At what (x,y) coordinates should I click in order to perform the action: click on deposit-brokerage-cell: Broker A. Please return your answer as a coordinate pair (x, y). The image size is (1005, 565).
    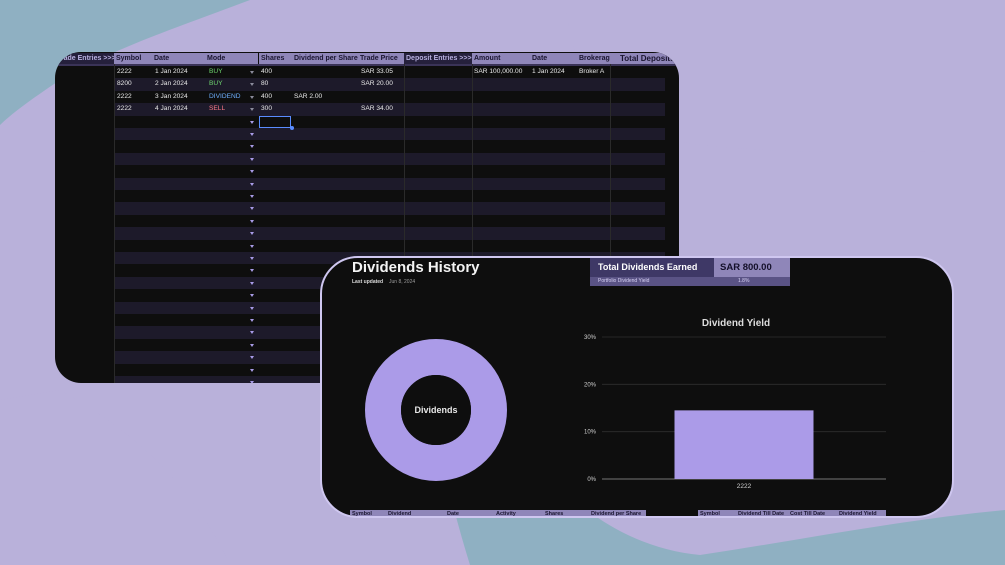
    Looking at the image, I should click on (591, 72).